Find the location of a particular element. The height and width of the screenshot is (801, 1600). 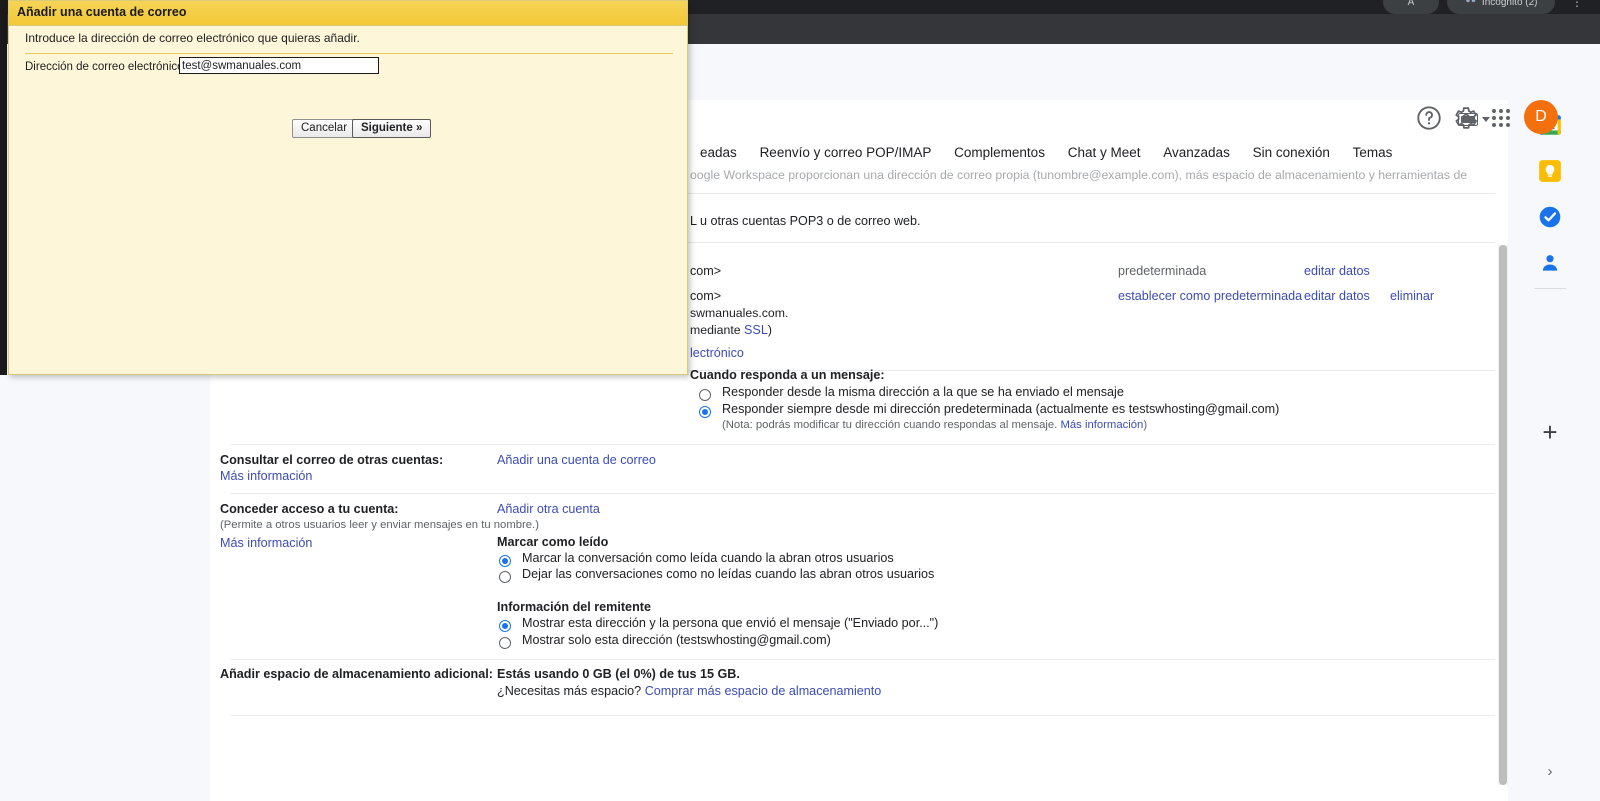

side-panel-divider is located at coordinates (1550, 288).